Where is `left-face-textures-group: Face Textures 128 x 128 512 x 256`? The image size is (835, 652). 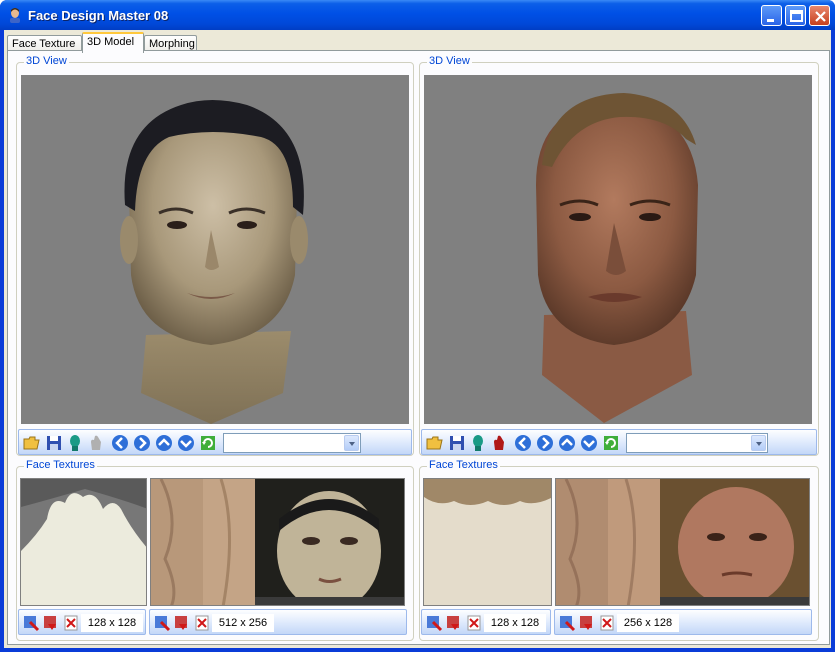 left-face-textures-group: Face Textures 128 x 128 512 x 256 is located at coordinates (215, 550).